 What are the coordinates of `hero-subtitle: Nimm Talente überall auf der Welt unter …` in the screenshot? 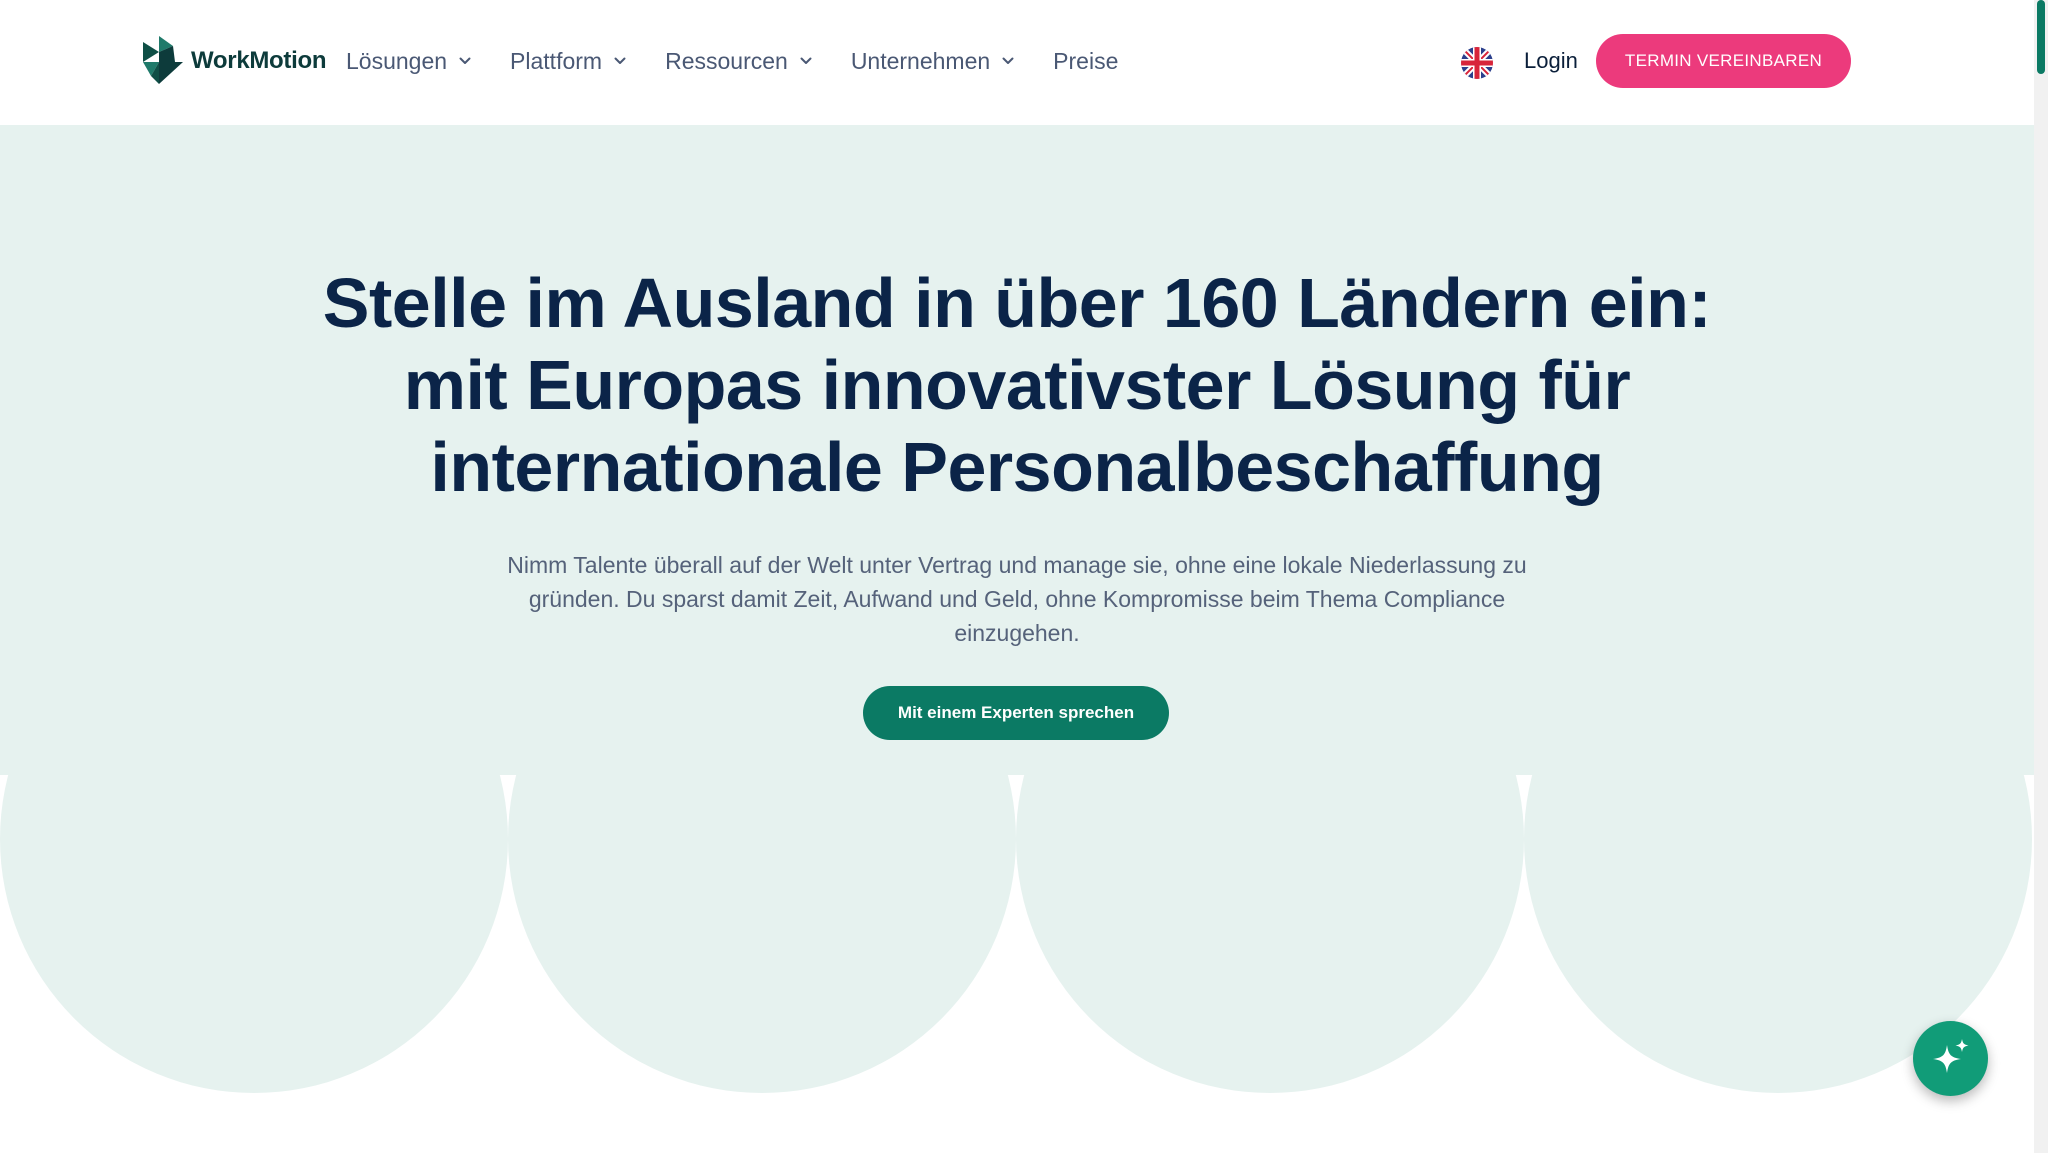 It's located at (1017, 599).